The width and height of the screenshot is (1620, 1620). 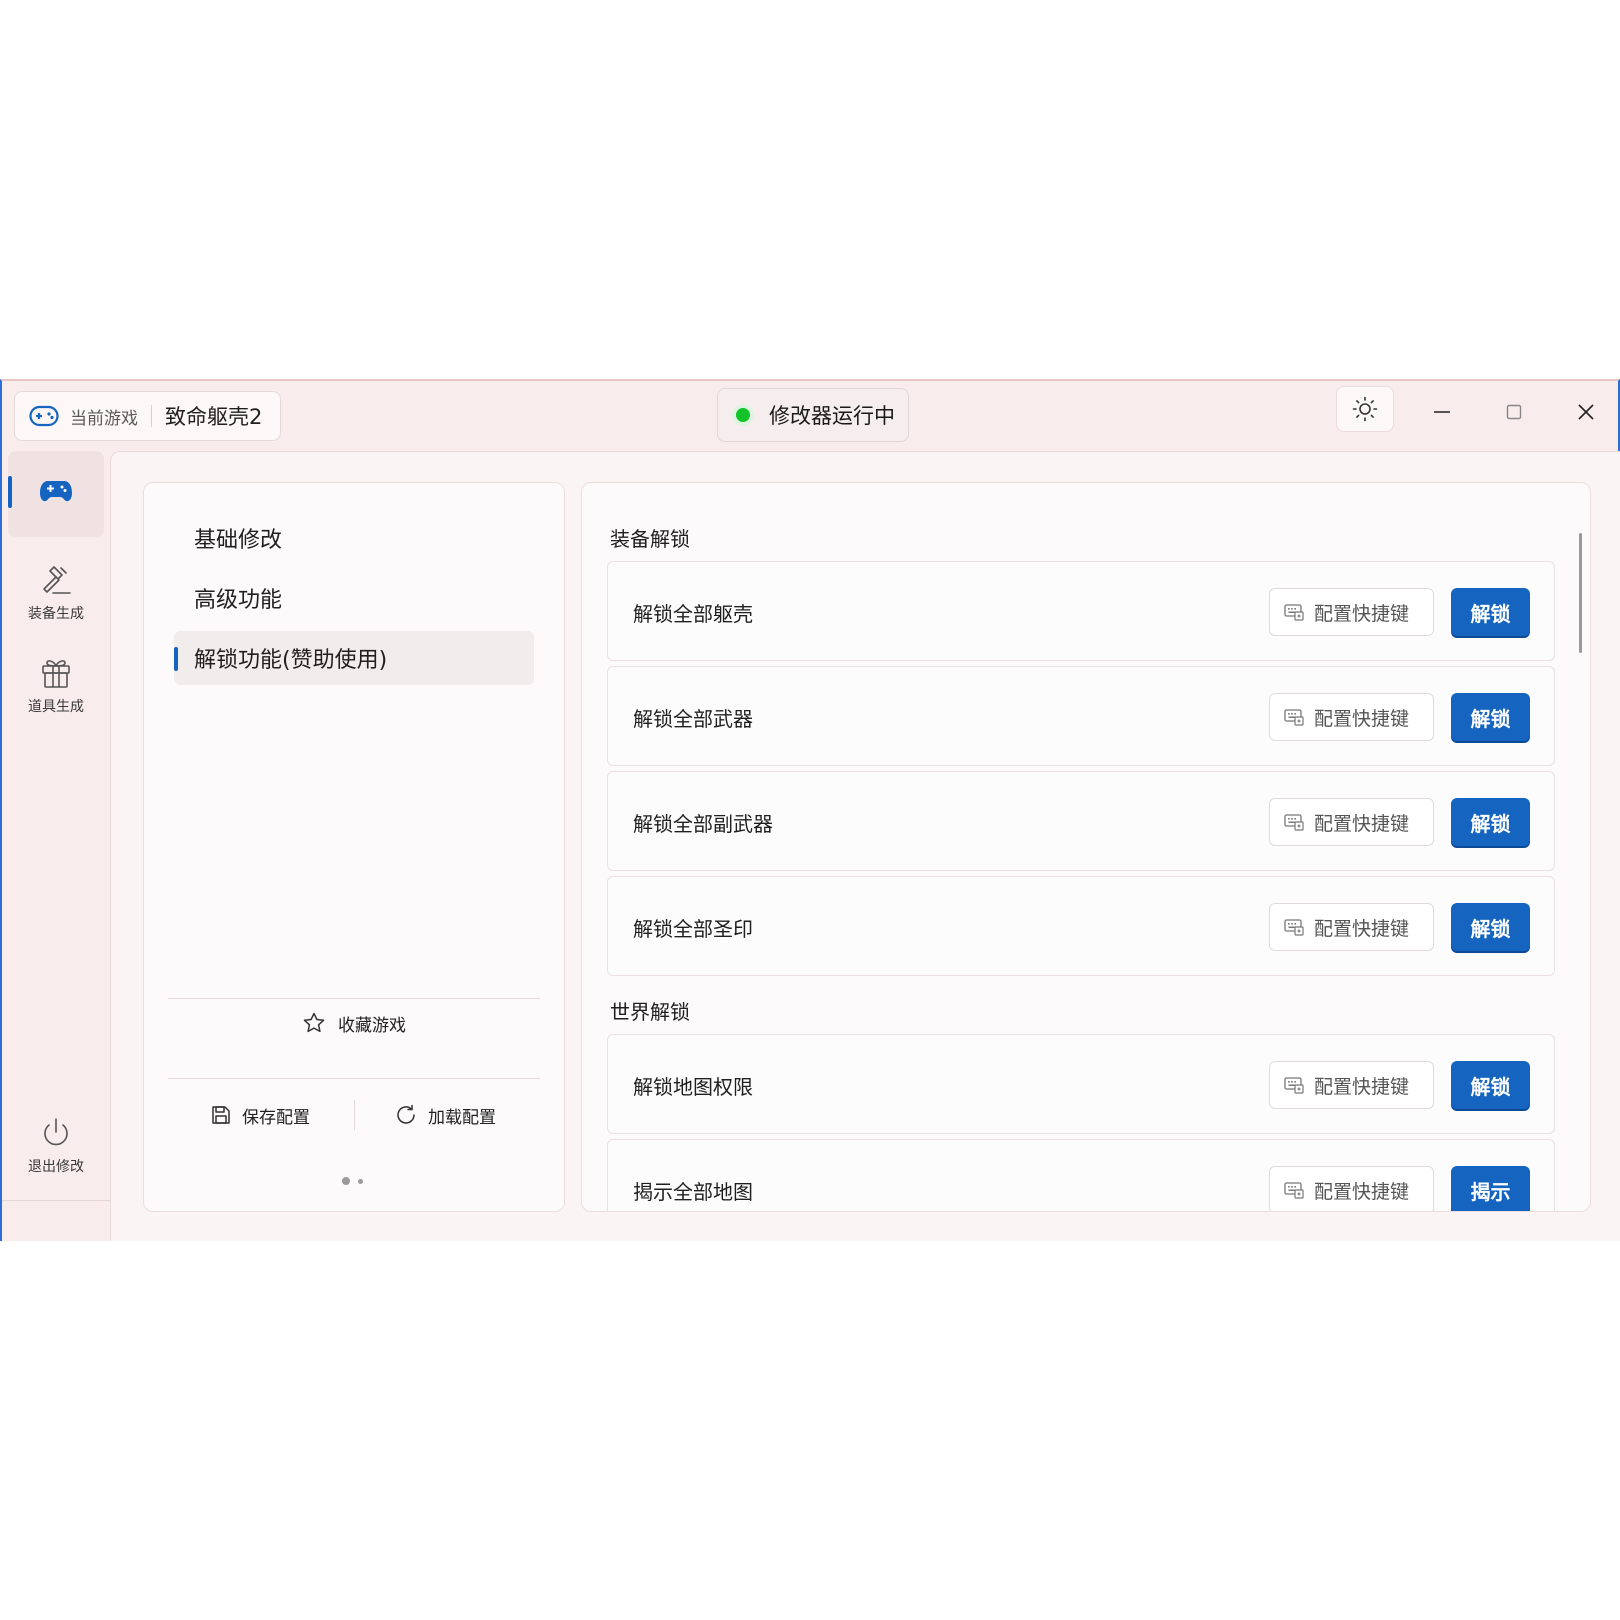 I want to click on current-game-name: 致命躯壳2, so click(x=214, y=417).